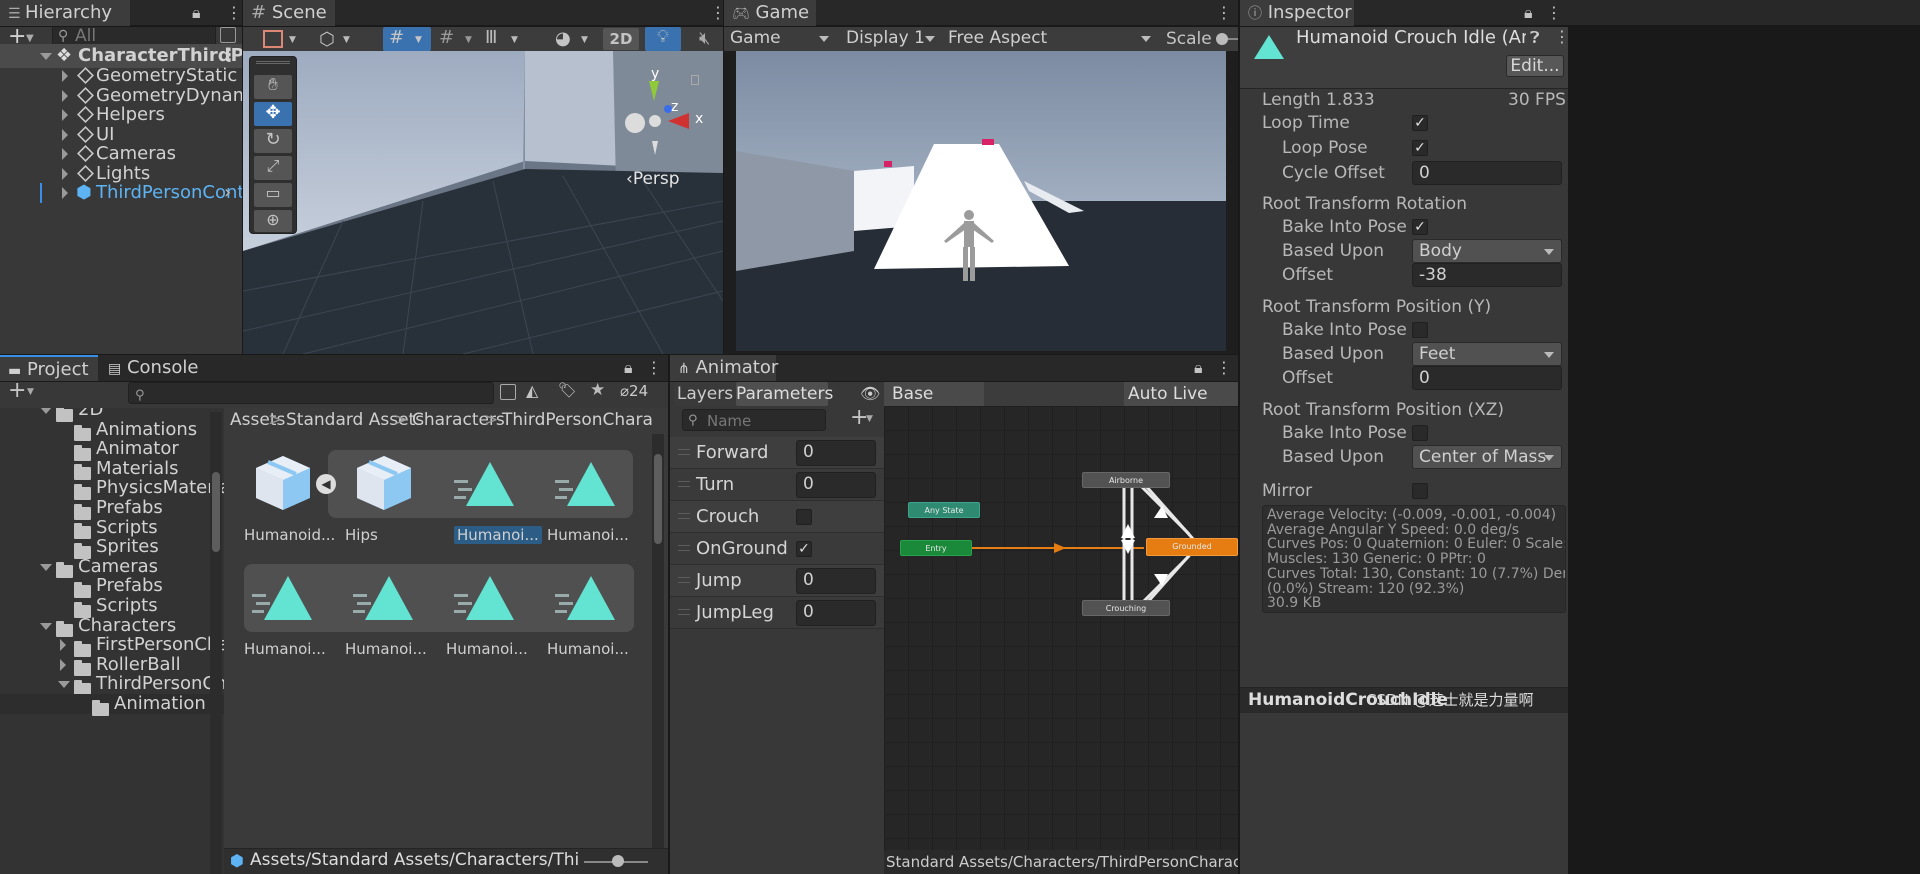  What do you see at coordinates (1181, 405) in the screenshot?
I see `auto-live-link-button: Auto Live Link` at bounding box center [1181, 405].